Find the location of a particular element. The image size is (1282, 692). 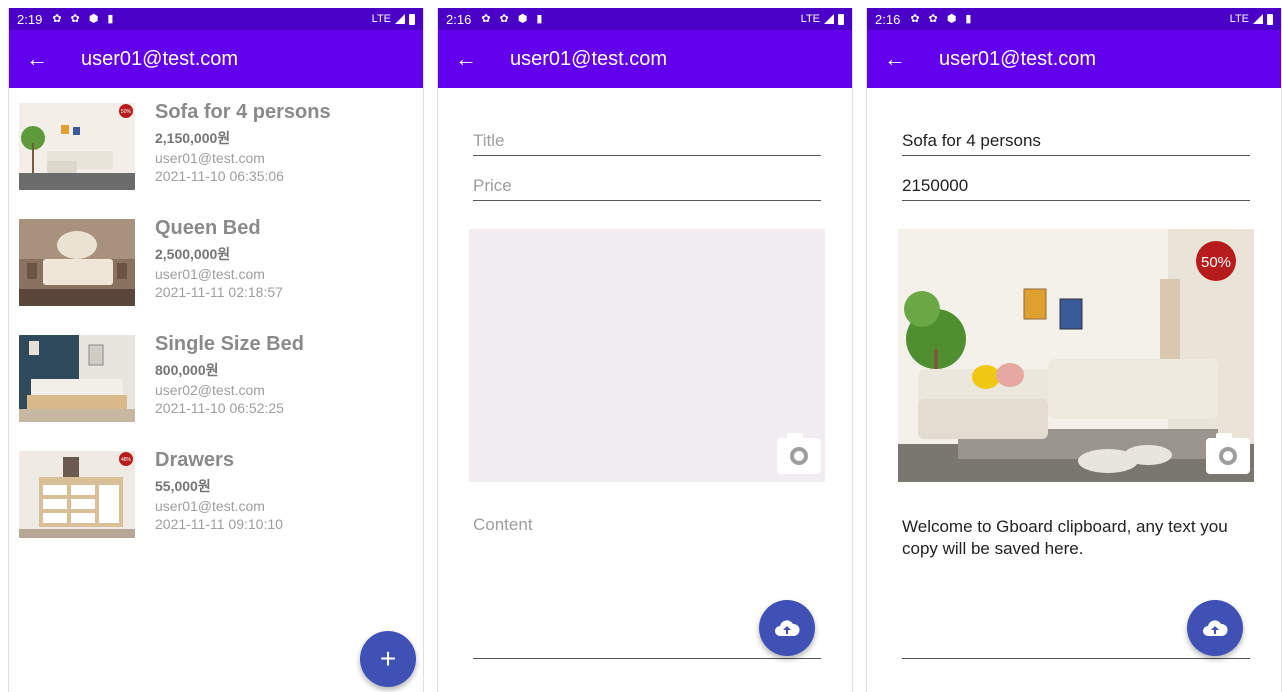

discount-badge: 48% is located at coordinates (126, 460).